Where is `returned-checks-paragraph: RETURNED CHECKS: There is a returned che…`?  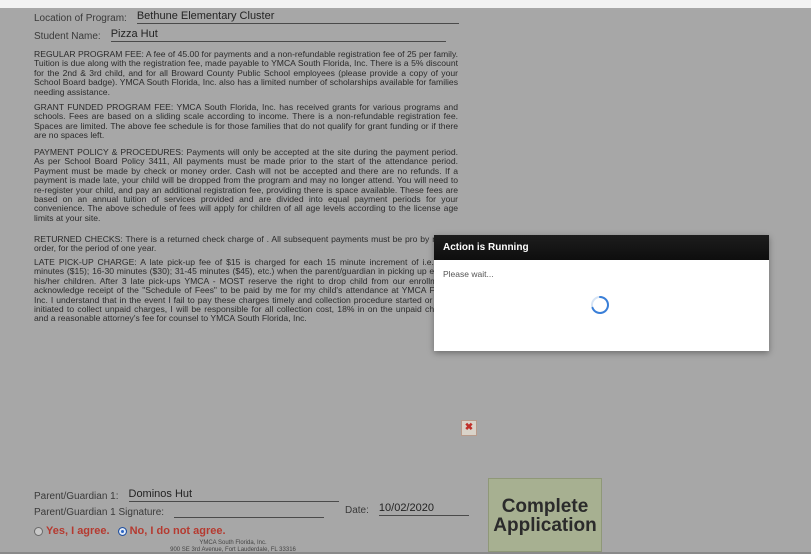 returned-checks-paragraph: RETURNED CHECKS: There is a returned che… is located at coordinates (246, 244).